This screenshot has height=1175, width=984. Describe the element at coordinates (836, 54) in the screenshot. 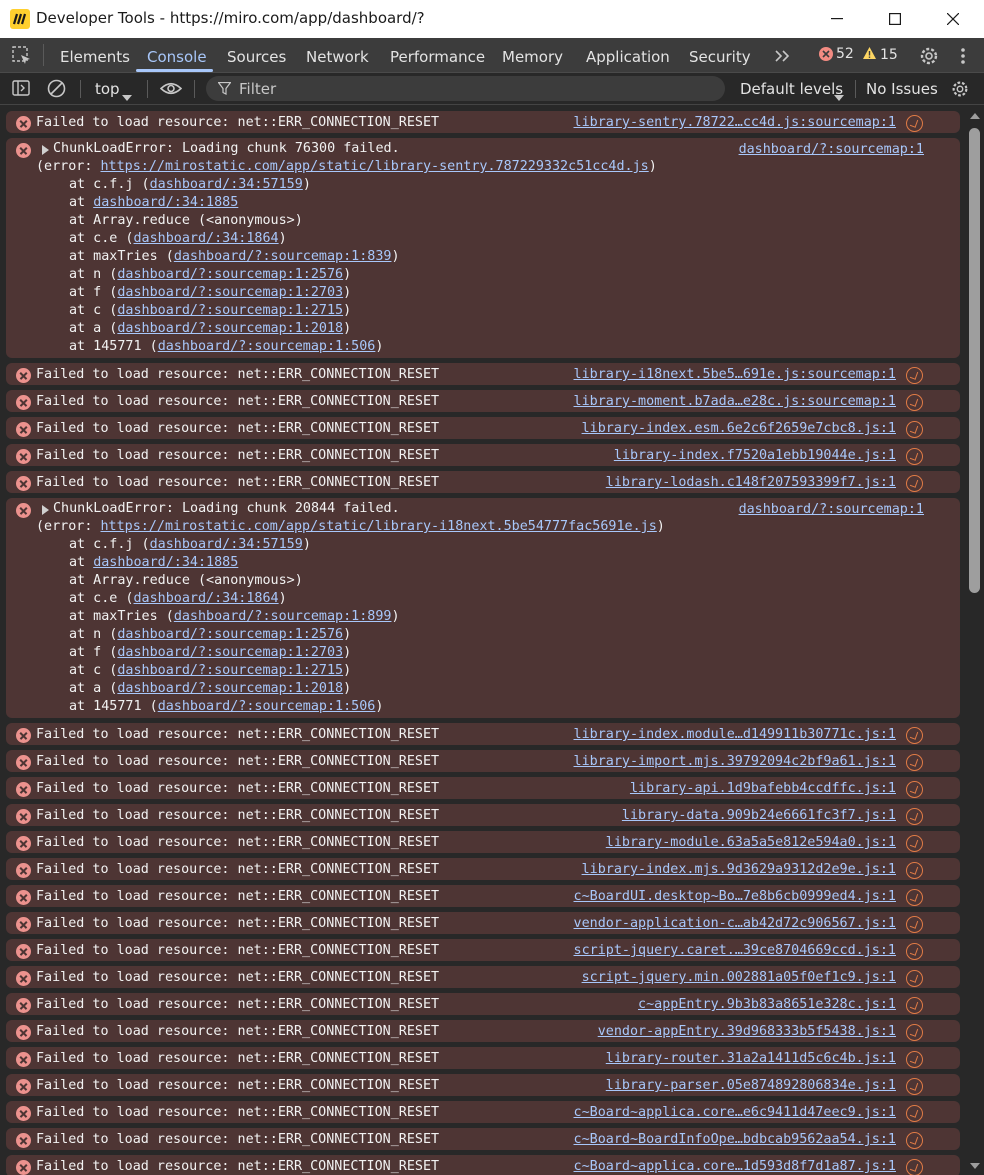

I see `error-counter: 52` at that location.